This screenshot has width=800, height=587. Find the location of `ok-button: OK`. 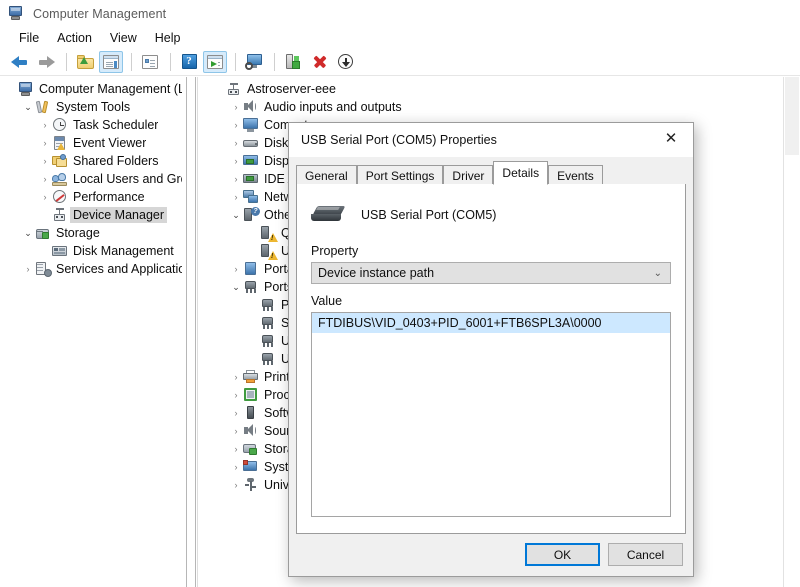

ok-button: OK is located at coordinates (562, 554).